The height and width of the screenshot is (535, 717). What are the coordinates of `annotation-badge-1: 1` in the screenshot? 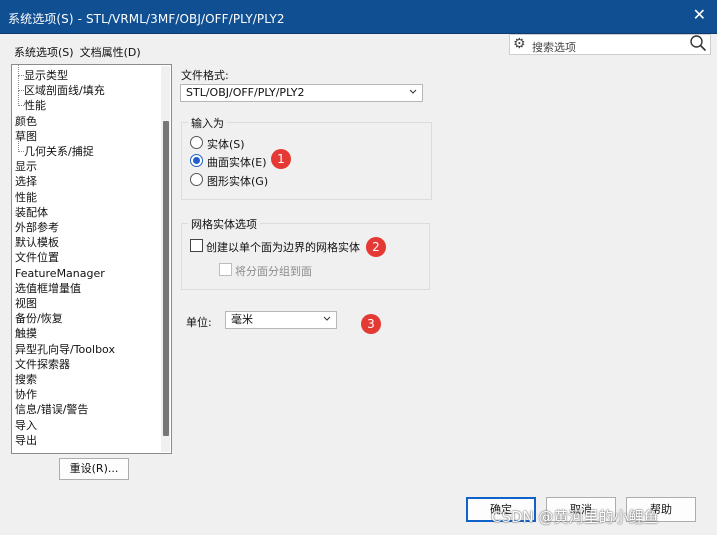 It's located at (281, 159).